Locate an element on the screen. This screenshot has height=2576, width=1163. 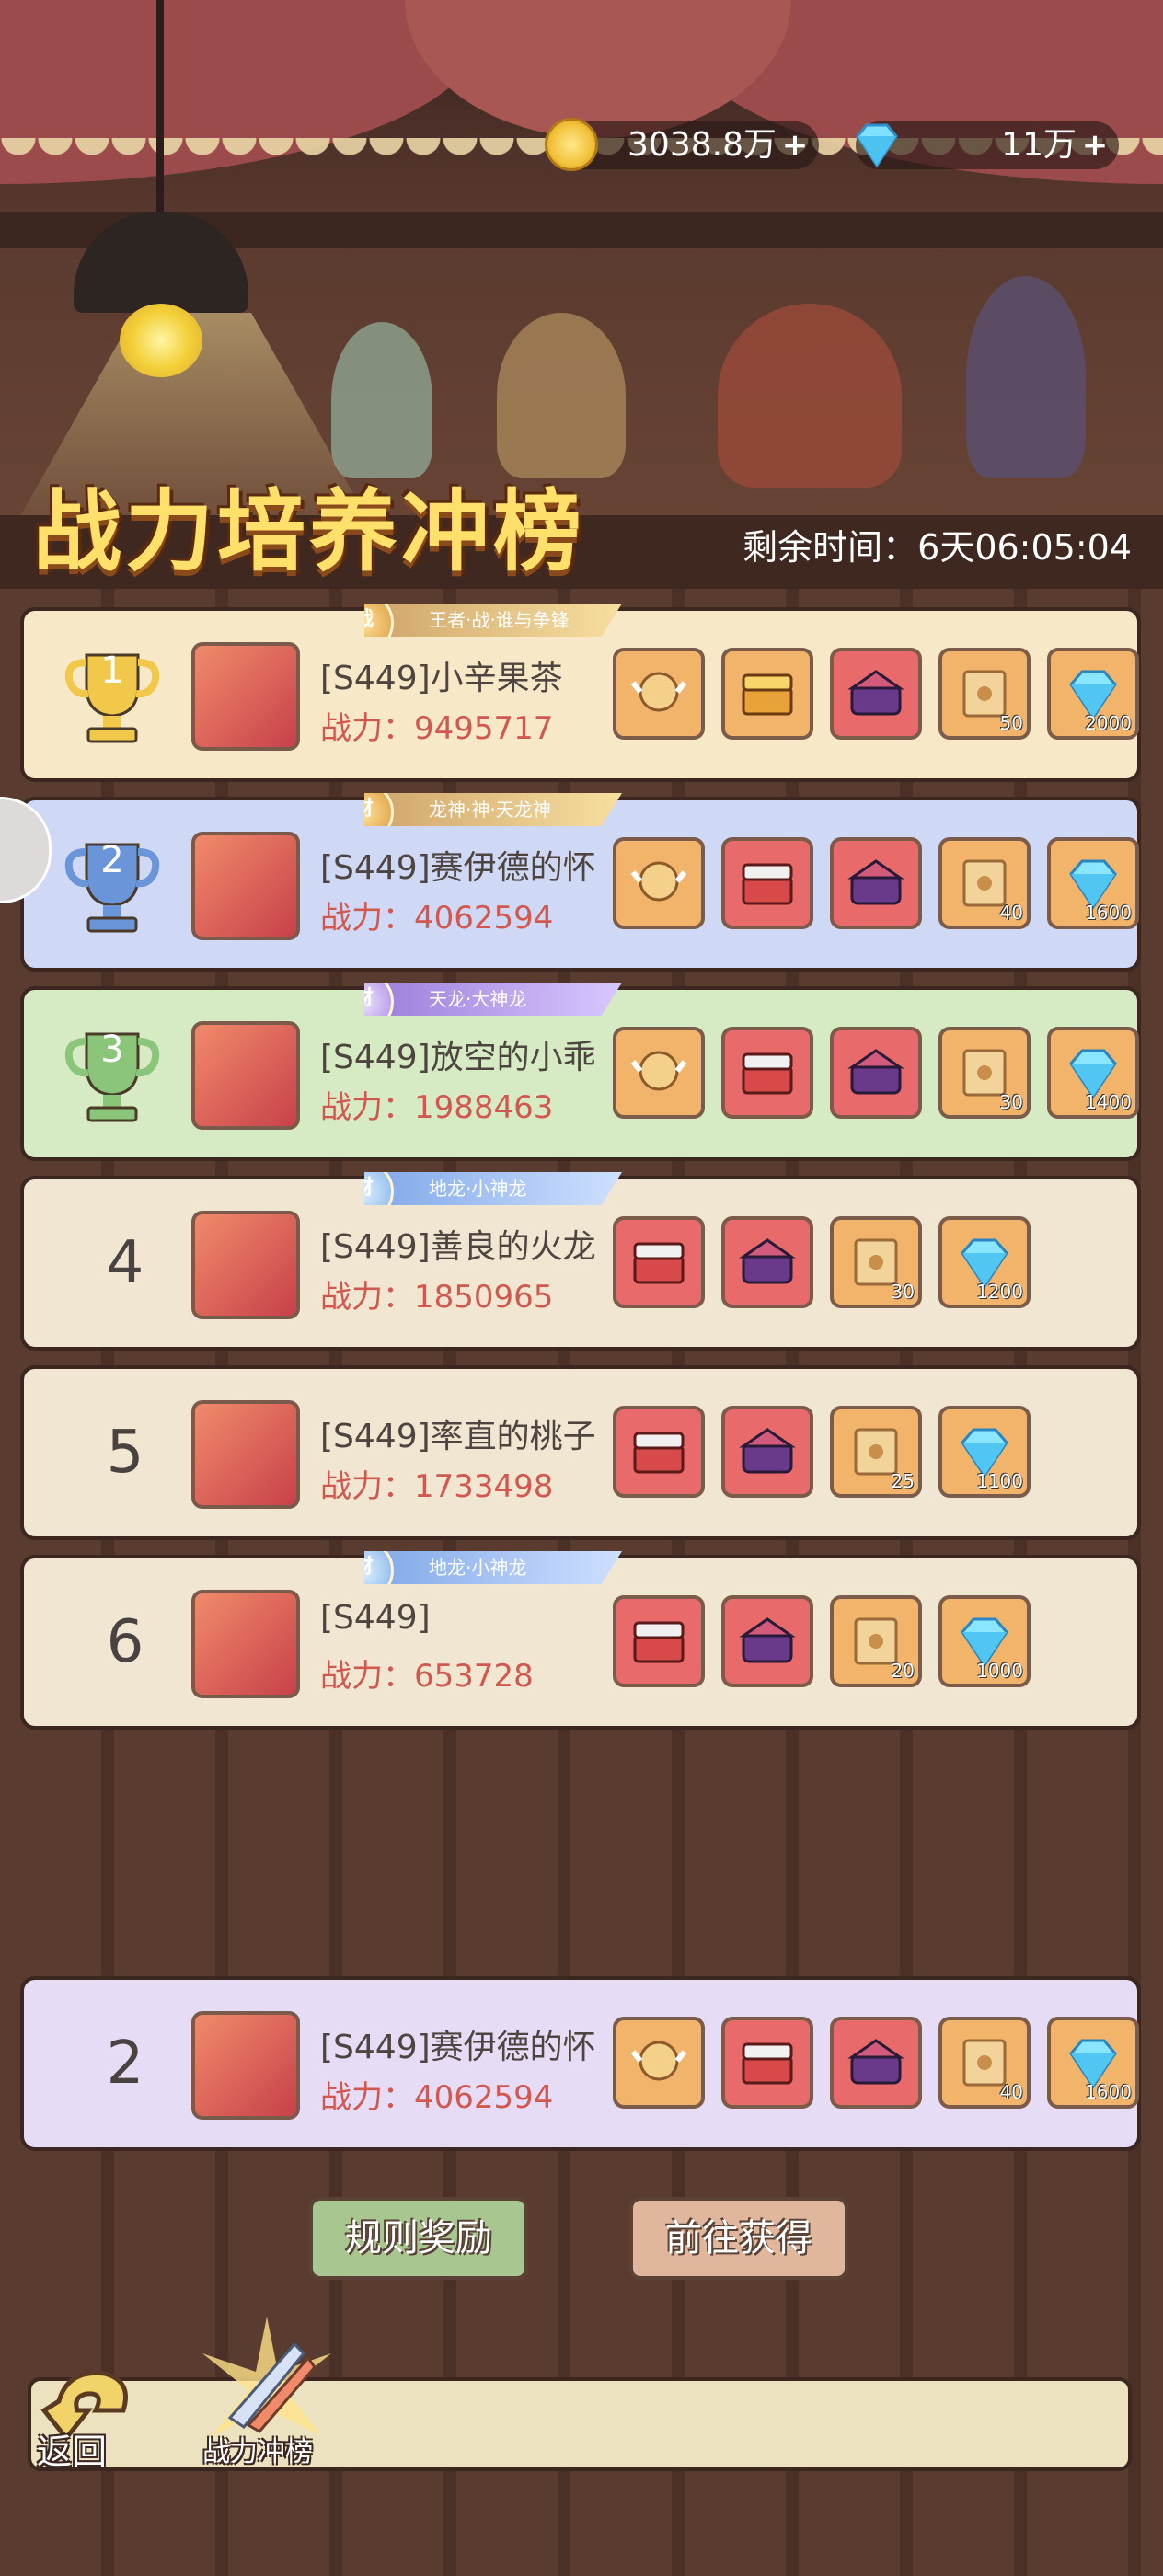
gold-chest-icon is located at coordinates (768, 694).